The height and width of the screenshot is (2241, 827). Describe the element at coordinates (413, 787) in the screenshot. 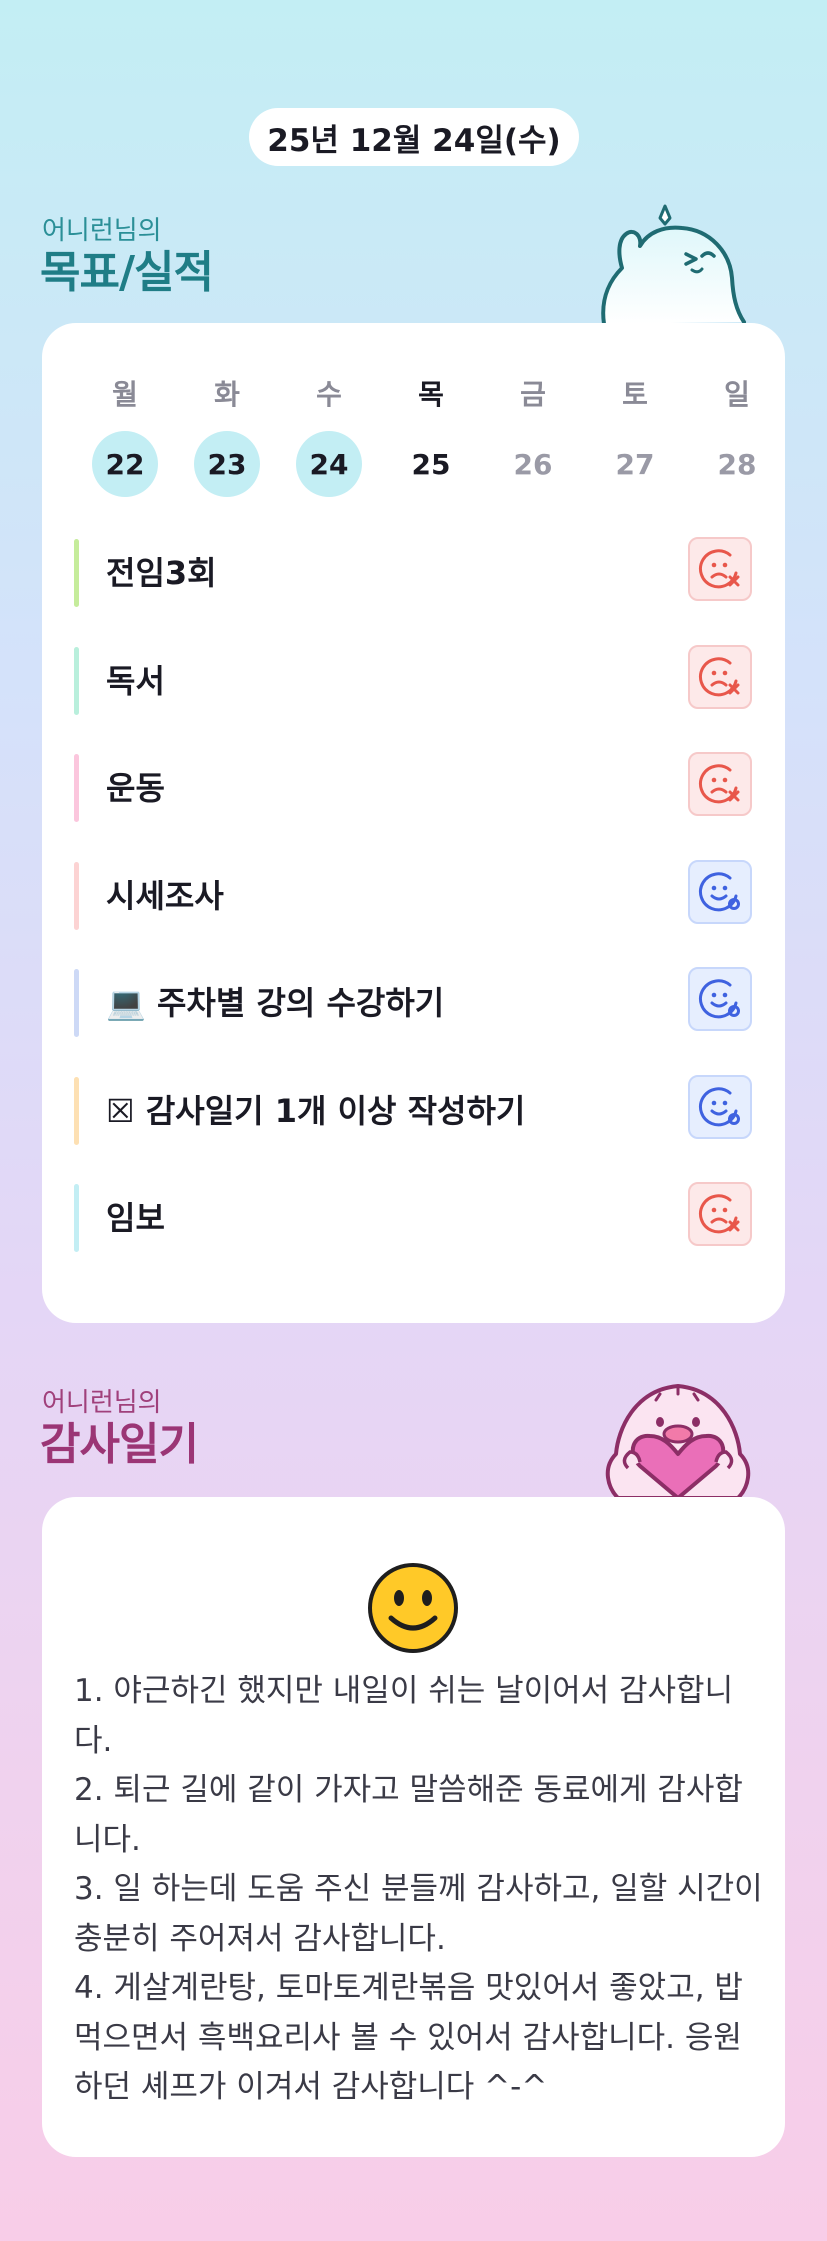

I see `goal-item: 운동` at that location.